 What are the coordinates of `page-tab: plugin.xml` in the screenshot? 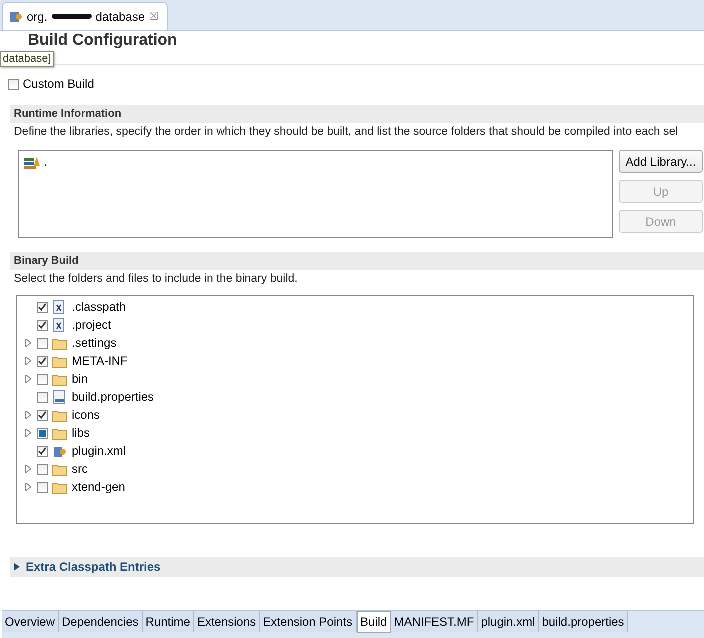 It's located at (509, 621).